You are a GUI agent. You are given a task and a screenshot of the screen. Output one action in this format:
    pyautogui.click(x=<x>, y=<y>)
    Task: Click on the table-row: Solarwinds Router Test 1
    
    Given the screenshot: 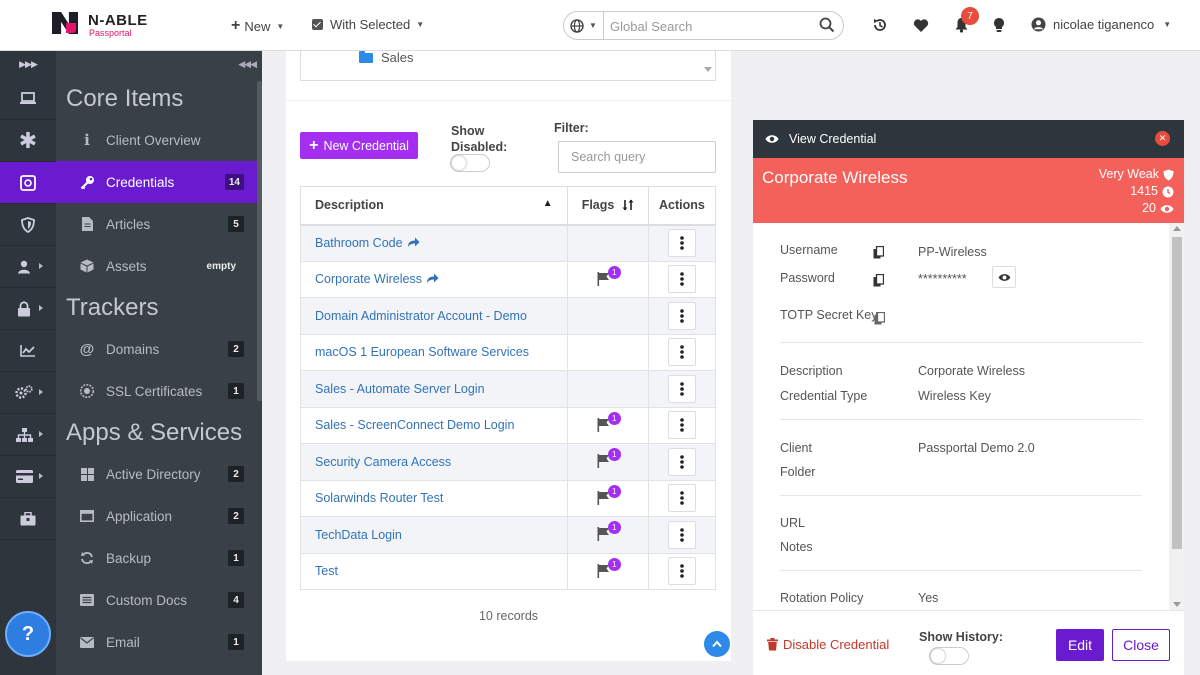 What is the action you would take?
    pyautogui.click(x=508, y=498)
    